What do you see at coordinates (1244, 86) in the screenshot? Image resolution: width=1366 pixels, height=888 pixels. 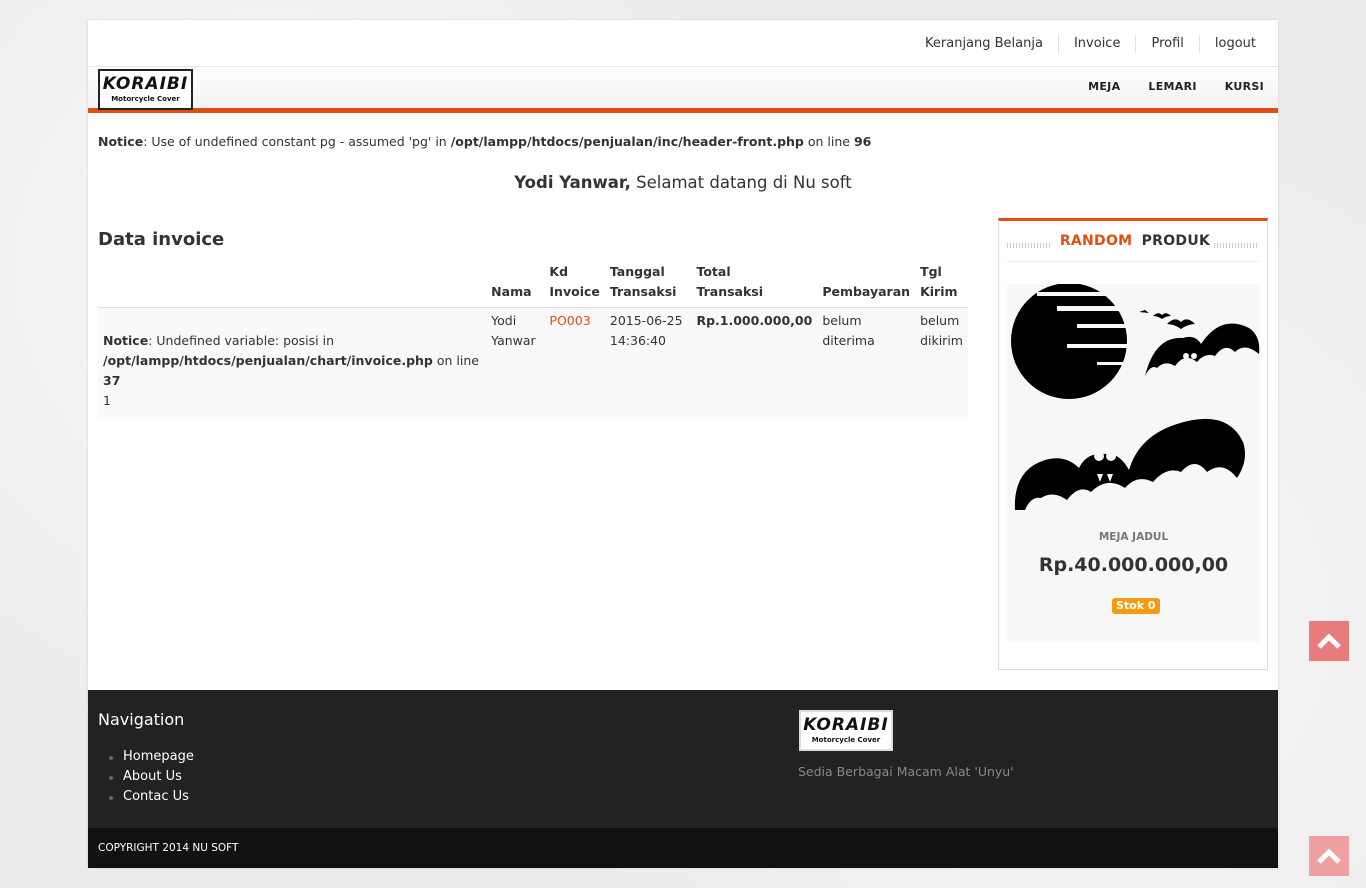 I see `nav-kursi: KURSI` at bounding box center [1244, 86].